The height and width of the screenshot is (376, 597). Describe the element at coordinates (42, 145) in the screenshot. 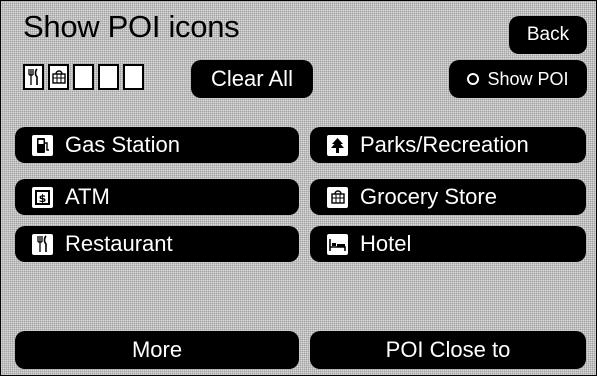

I see `gas-pump-icon` at that location.